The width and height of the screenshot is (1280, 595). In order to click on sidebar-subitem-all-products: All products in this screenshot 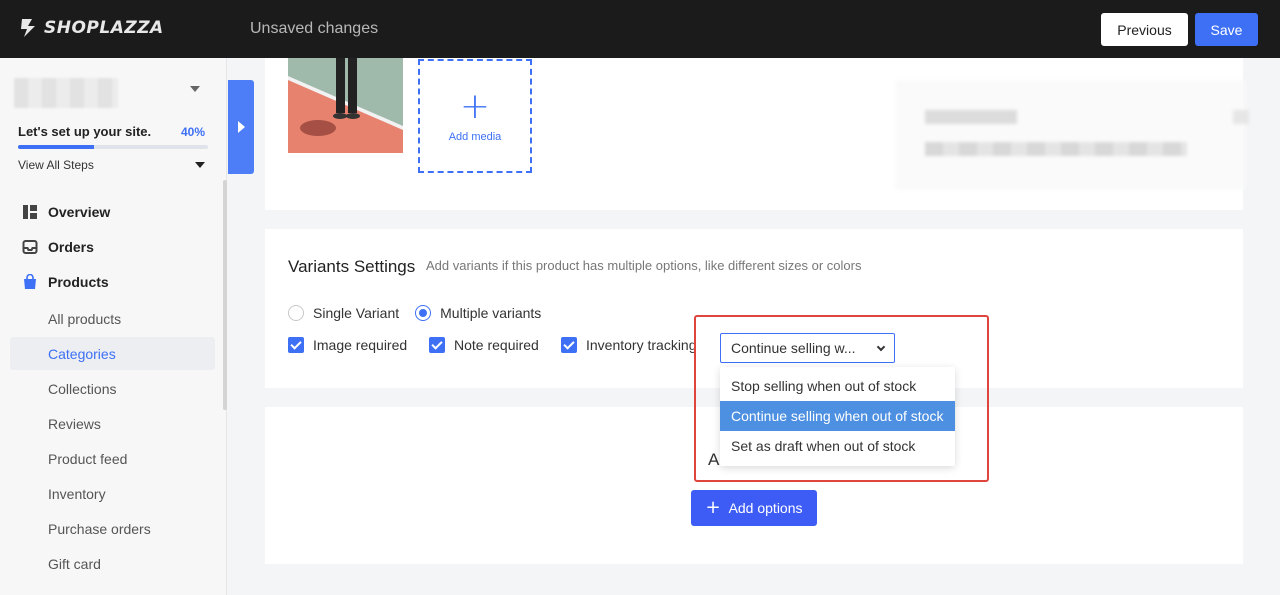, I will do `click(112, 318)`.